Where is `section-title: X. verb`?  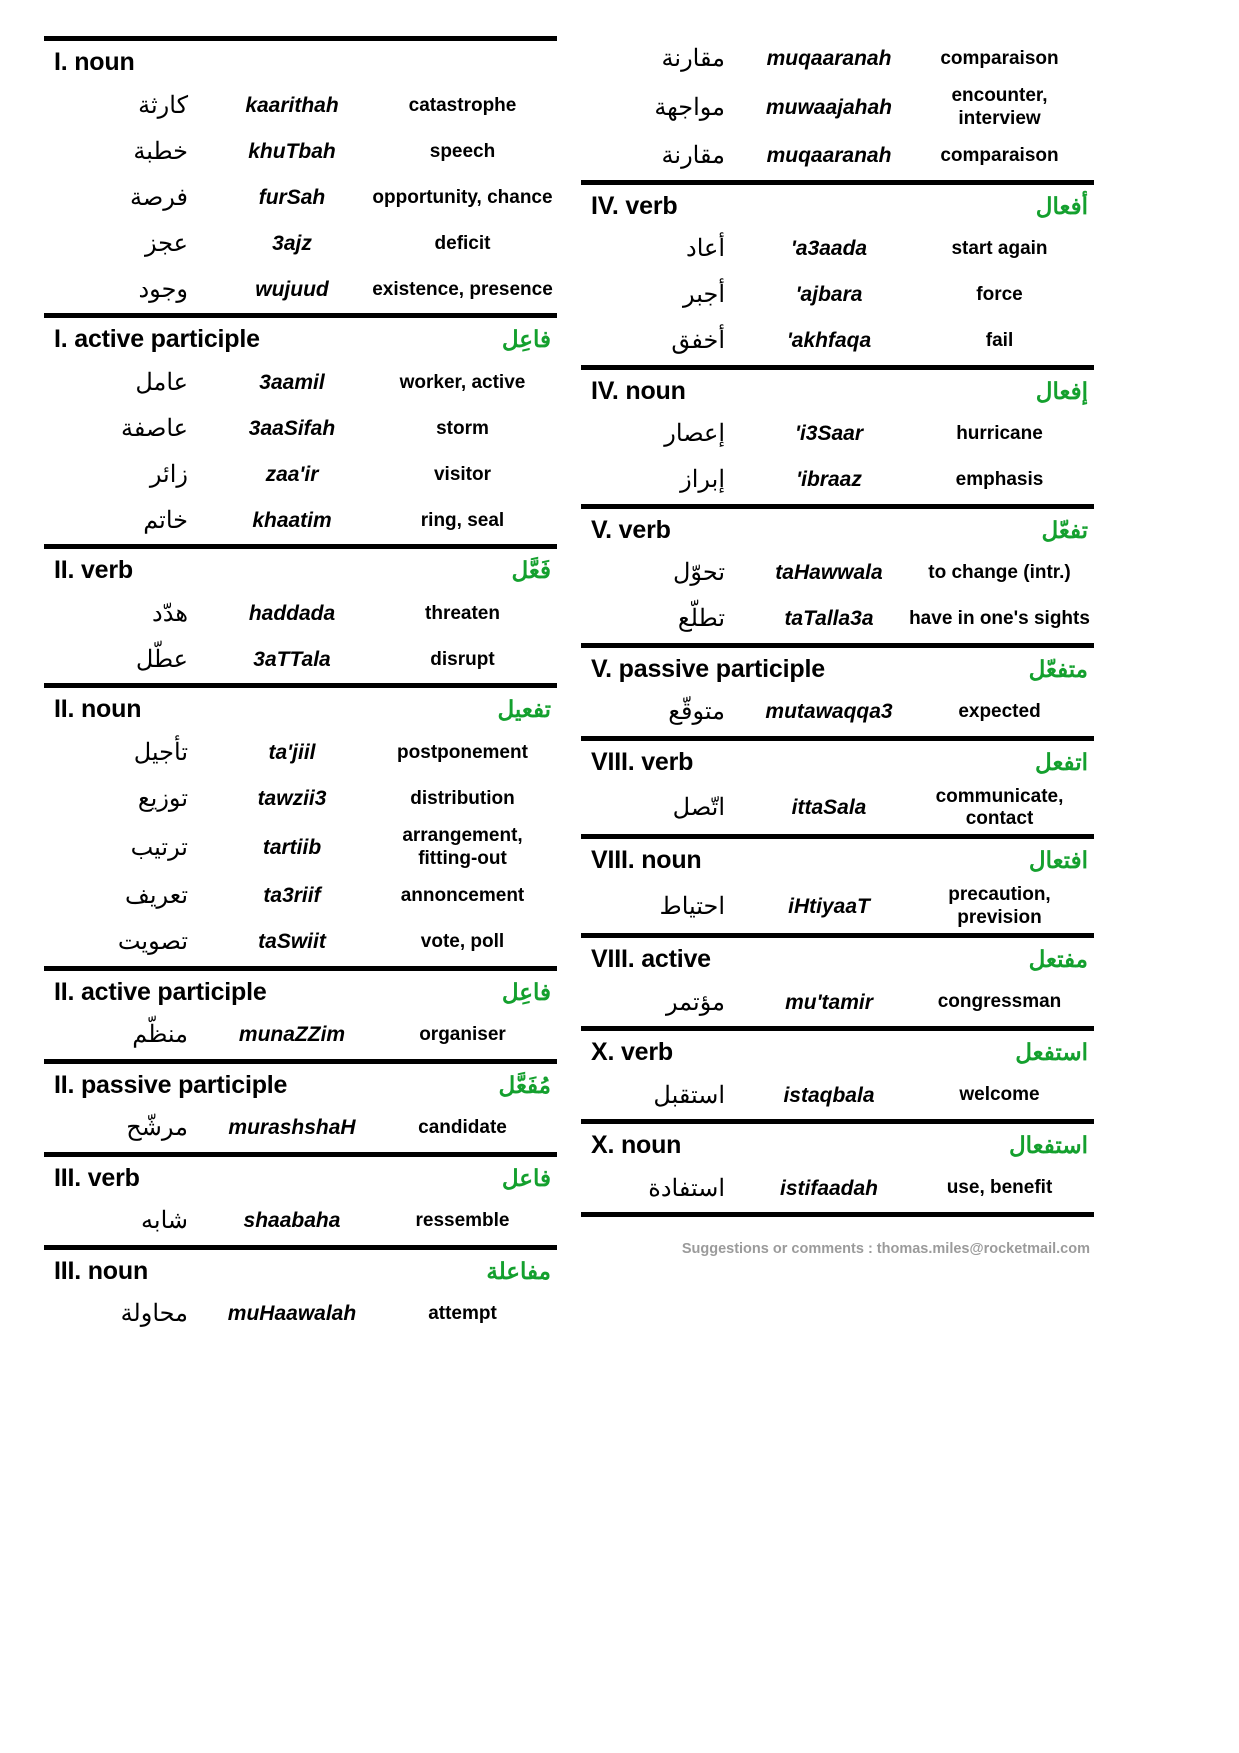
section-title: X. verb is located at coordinates (632, 1051).